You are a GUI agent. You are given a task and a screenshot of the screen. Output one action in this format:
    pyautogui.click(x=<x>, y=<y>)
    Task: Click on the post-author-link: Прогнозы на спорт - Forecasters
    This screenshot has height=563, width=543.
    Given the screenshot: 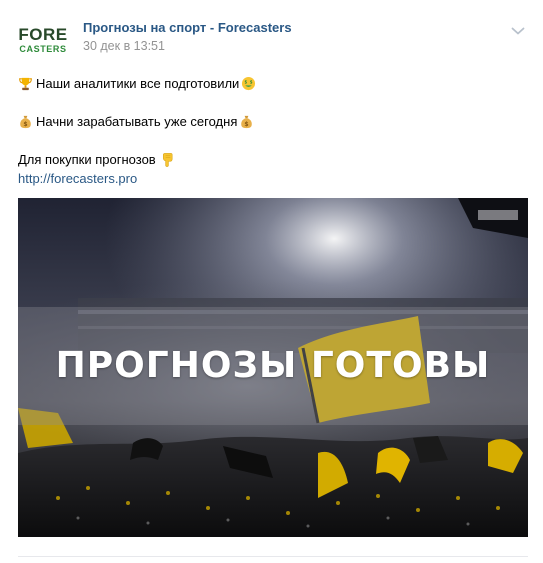 What is the action you would take?
    pyautogui.click(x=187, y=27)
    